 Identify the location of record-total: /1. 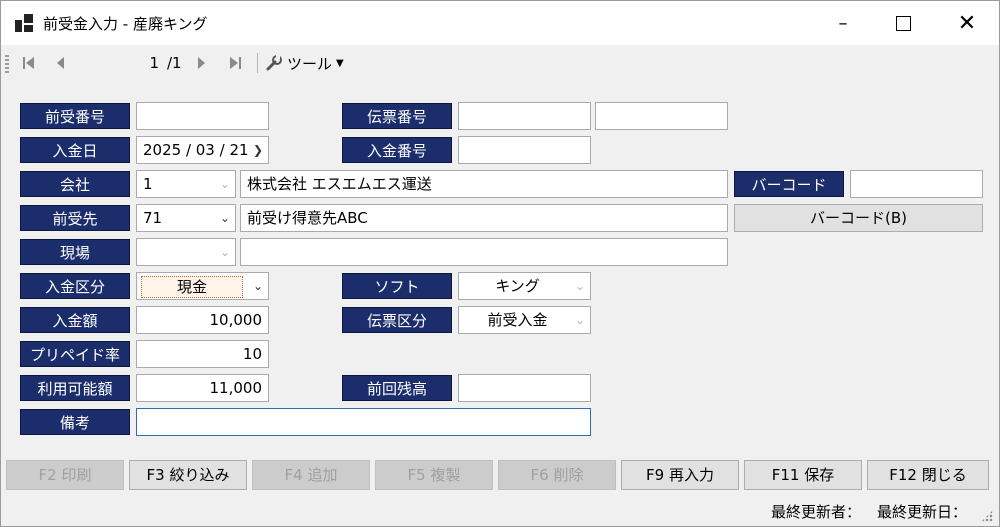
(174, 63).